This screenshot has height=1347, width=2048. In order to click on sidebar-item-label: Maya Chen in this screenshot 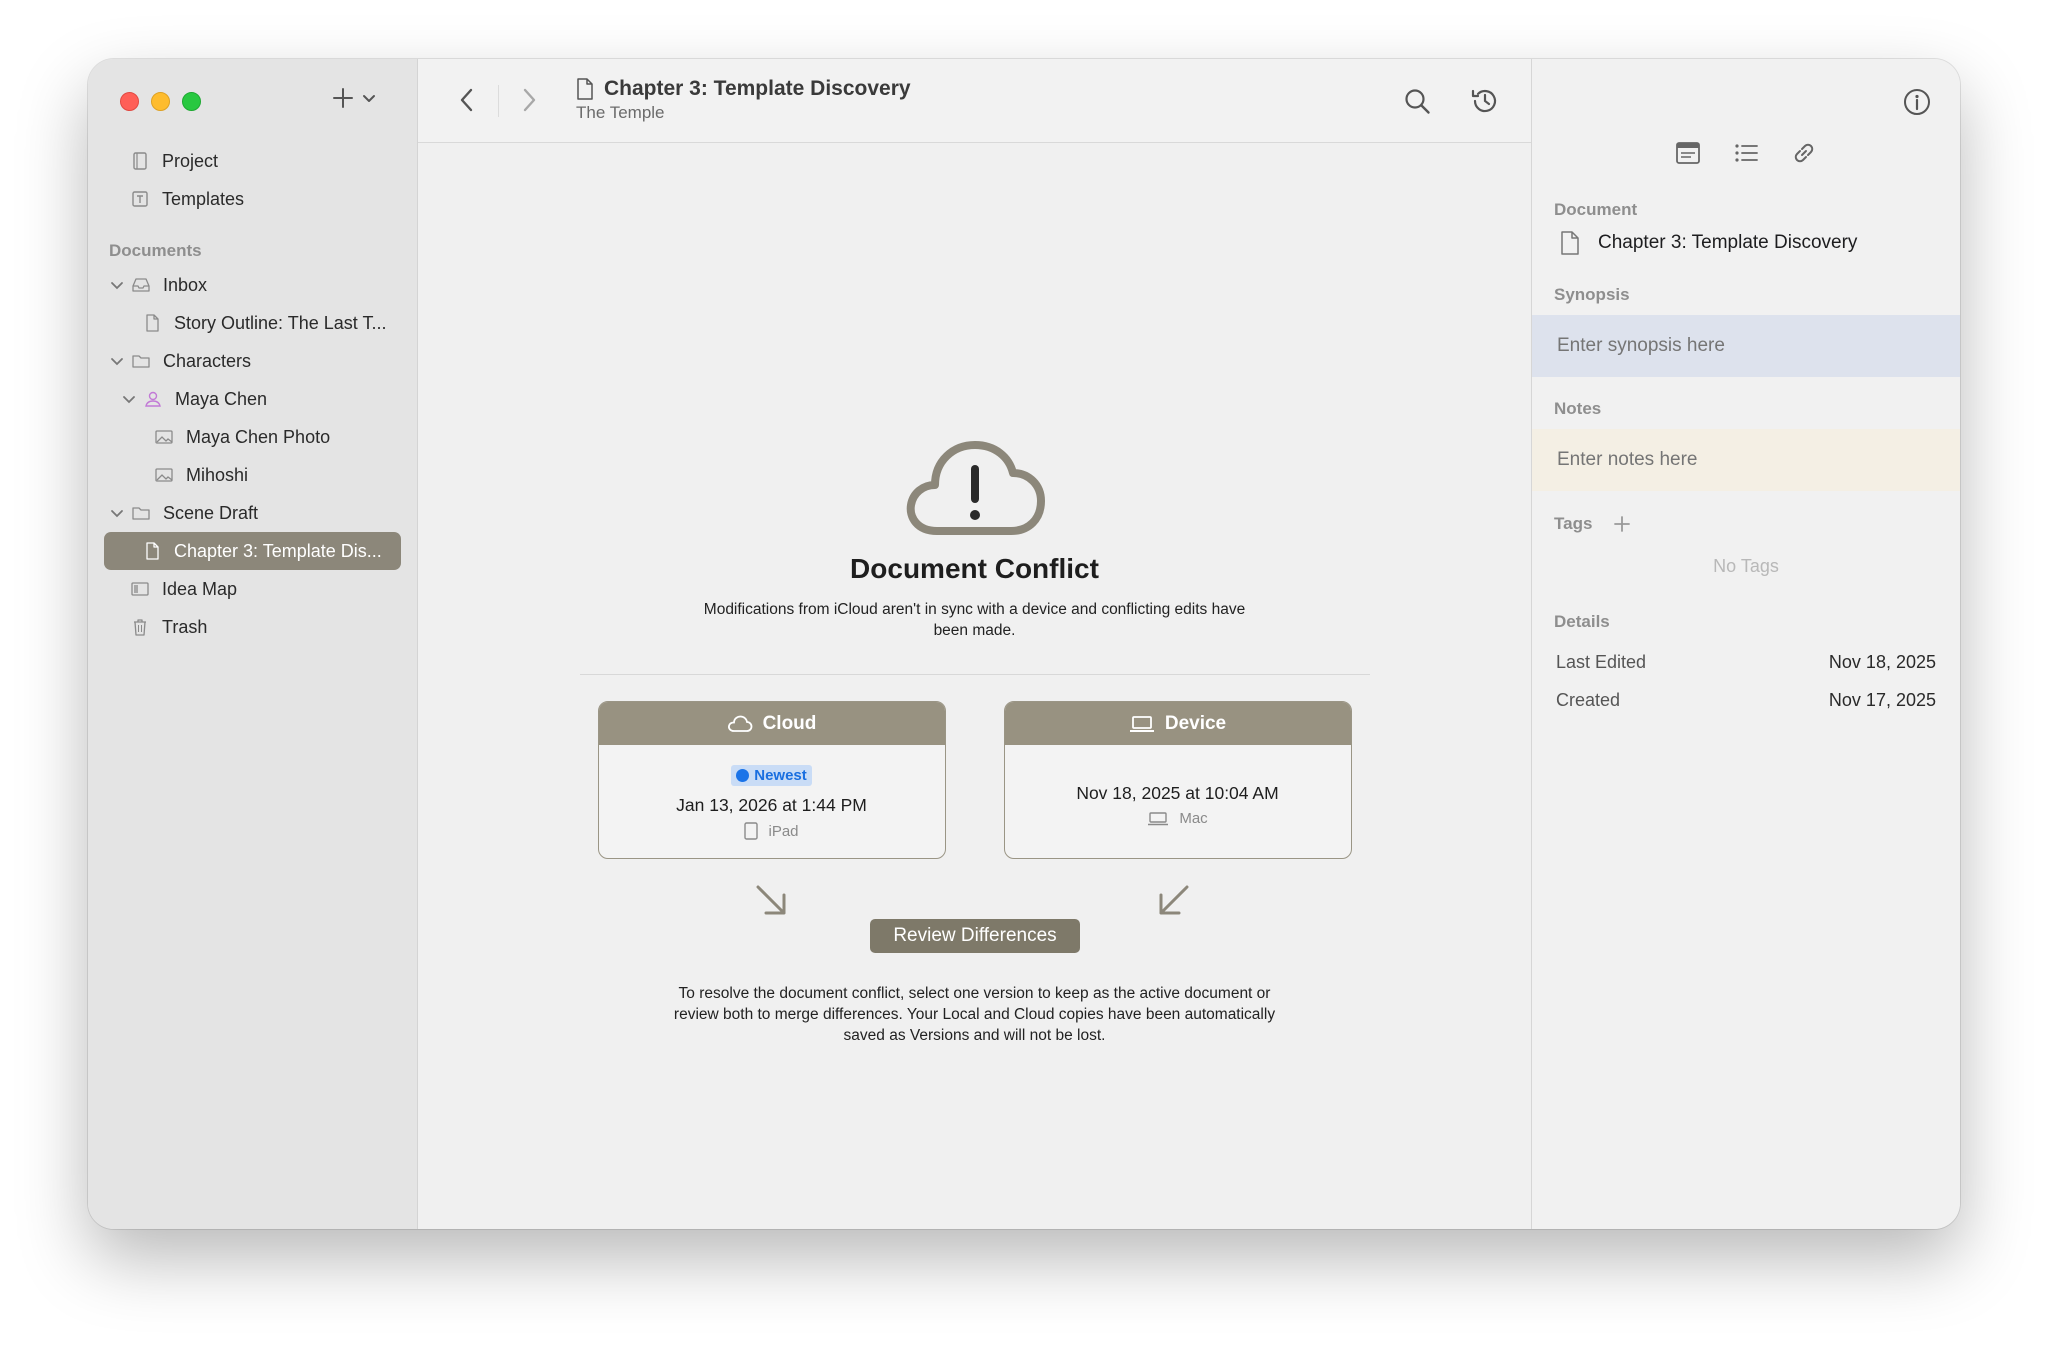, I will do `click(221, 398)`.